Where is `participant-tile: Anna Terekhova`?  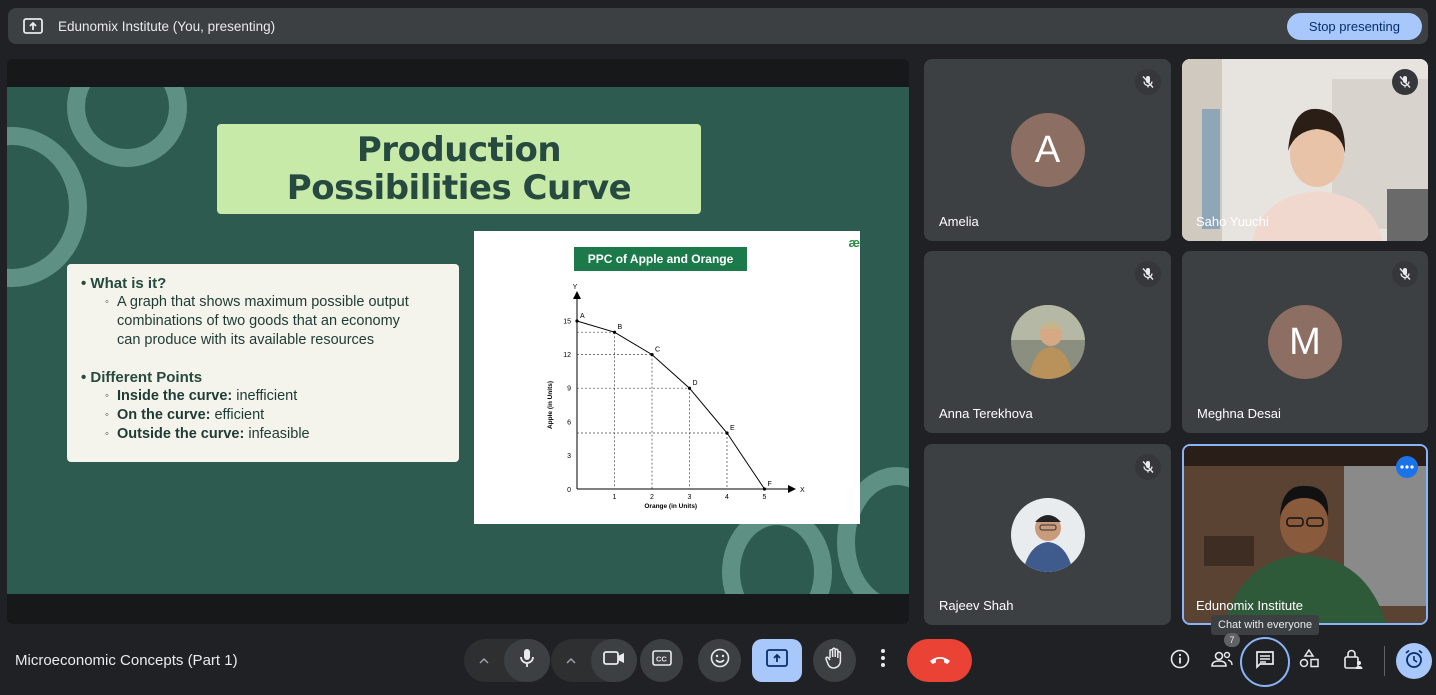 participant-tile: Anna Terekhova is located at coordinates (1047, 342).